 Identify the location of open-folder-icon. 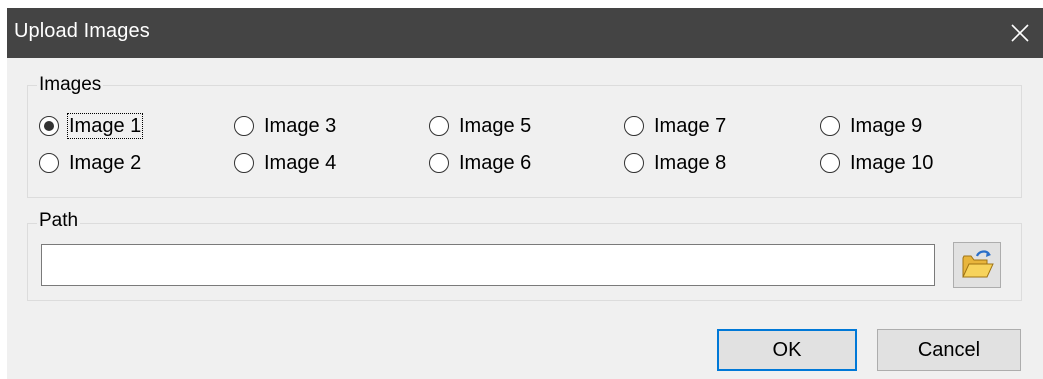
(978, 264).